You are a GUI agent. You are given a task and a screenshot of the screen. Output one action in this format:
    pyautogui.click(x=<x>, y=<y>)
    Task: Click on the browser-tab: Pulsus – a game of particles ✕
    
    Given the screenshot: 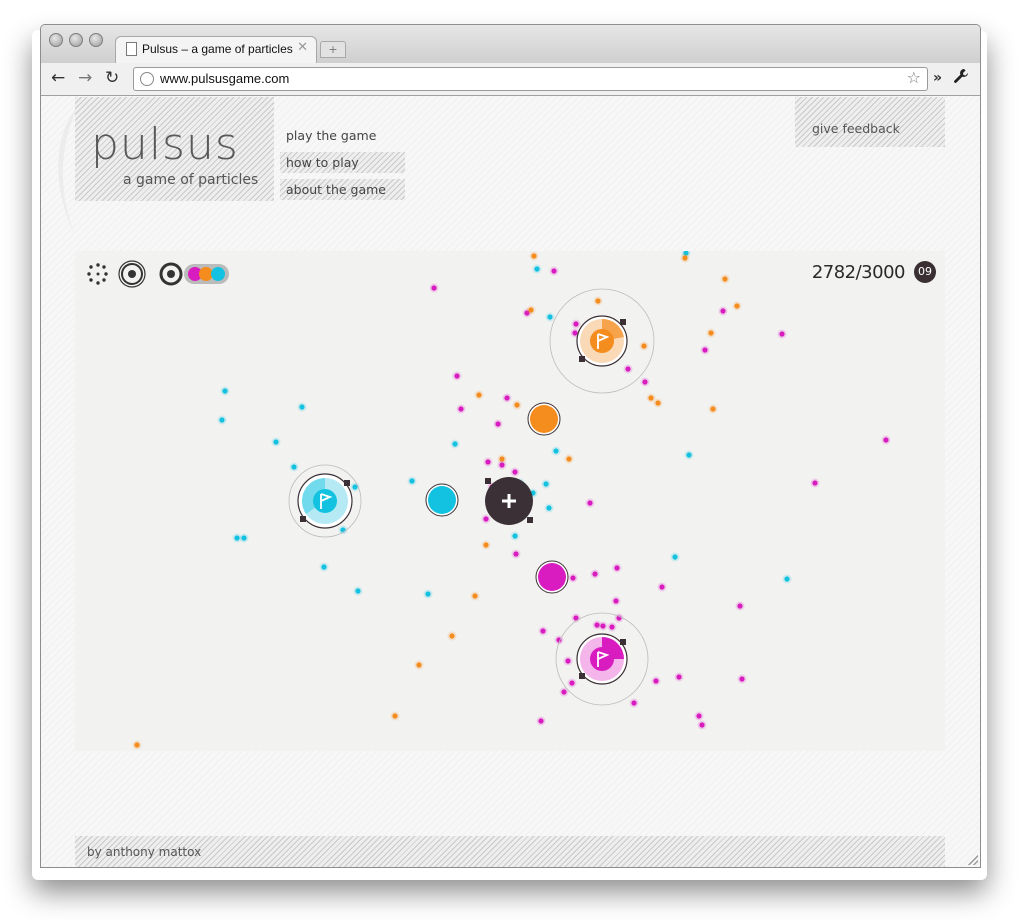 What is the action you would take?
    pyautogui.click(x=216, y=50)
    